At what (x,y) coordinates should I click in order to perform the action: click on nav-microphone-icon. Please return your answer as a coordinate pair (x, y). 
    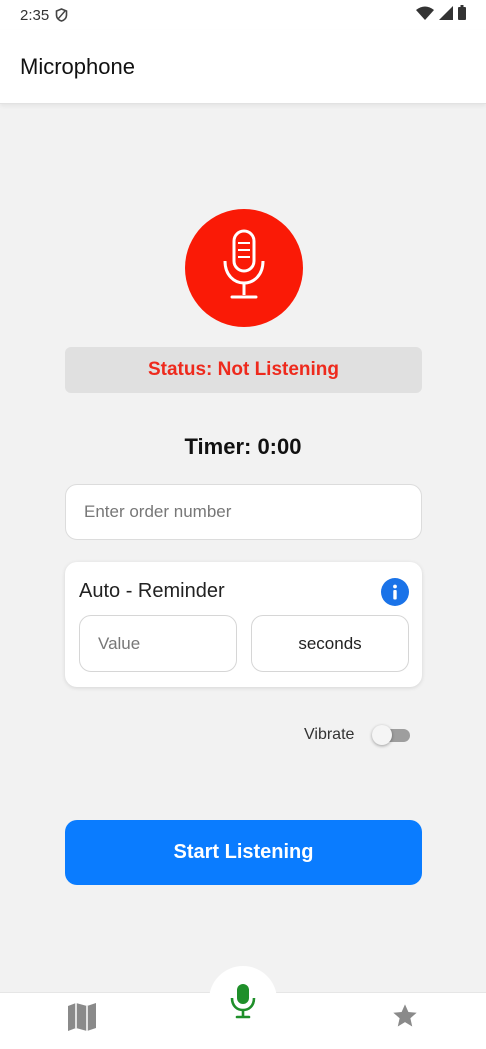
    Looking at the image, I should click on (243, 1001).